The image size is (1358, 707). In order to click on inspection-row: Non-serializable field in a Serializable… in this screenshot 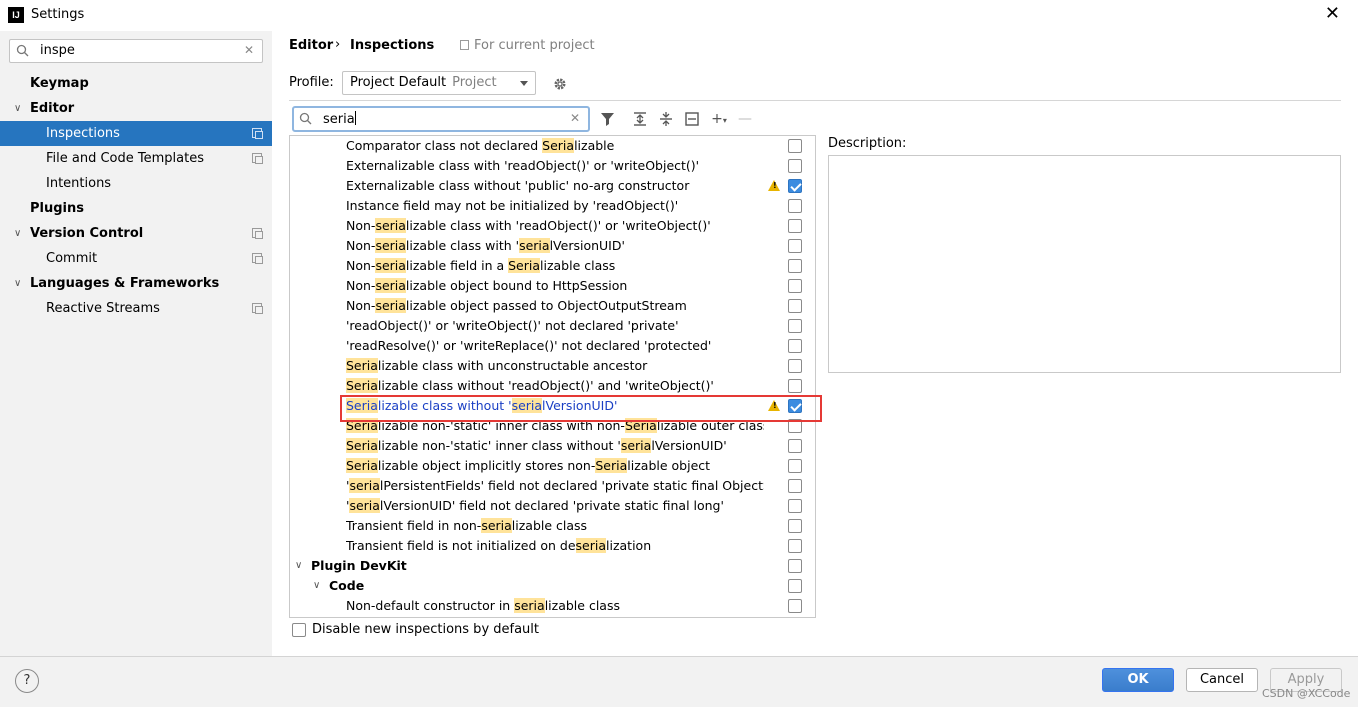, I will do `click(552, 266)`.